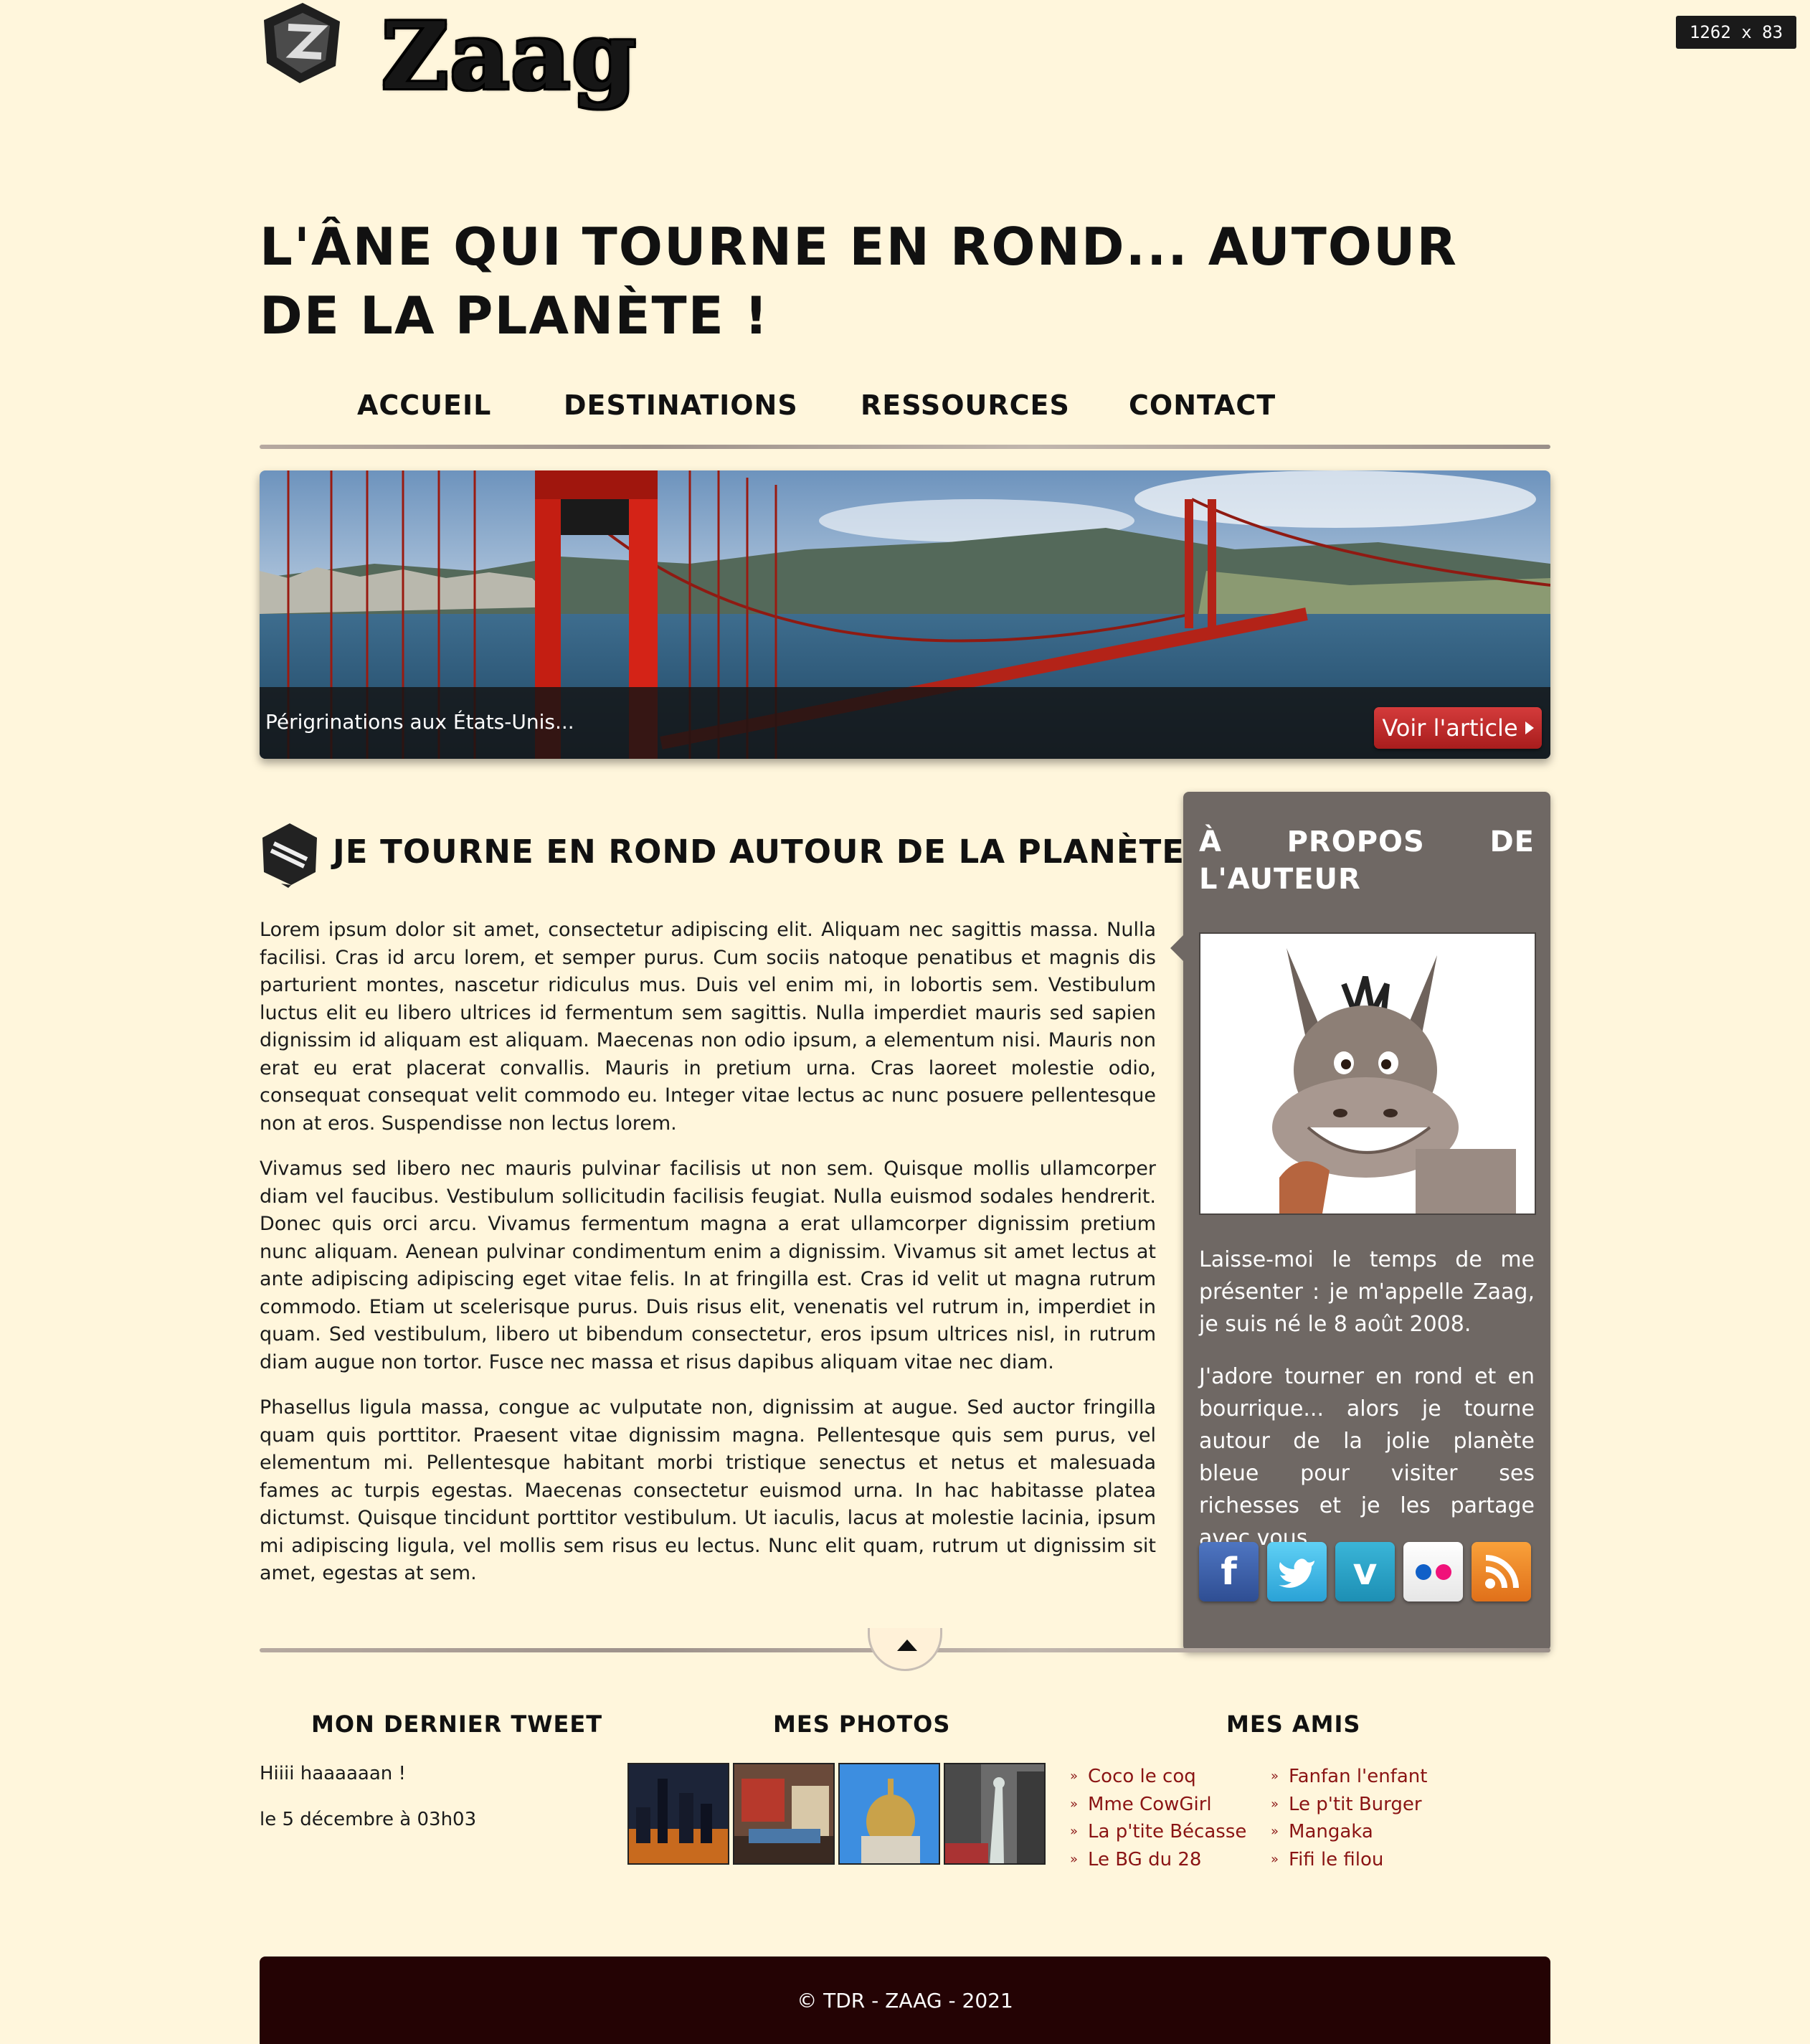  Describe the element at coordinates (759, 852) in the screenshot. I see `article-title: Je tourne en rond autour de la planète` at that location.